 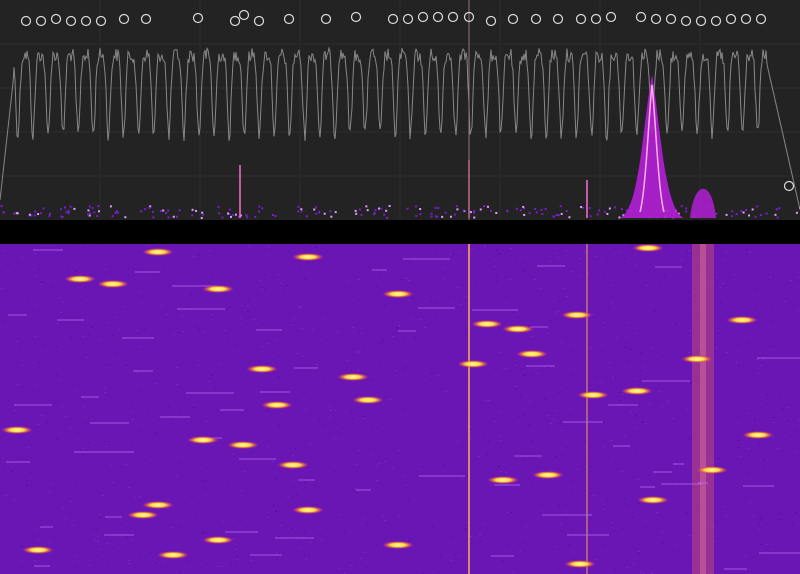 What do you see at coordinates (400, 232) in the screenshot?
I see `spectrum-waterfall-divider` at bounding box center [400, 232].